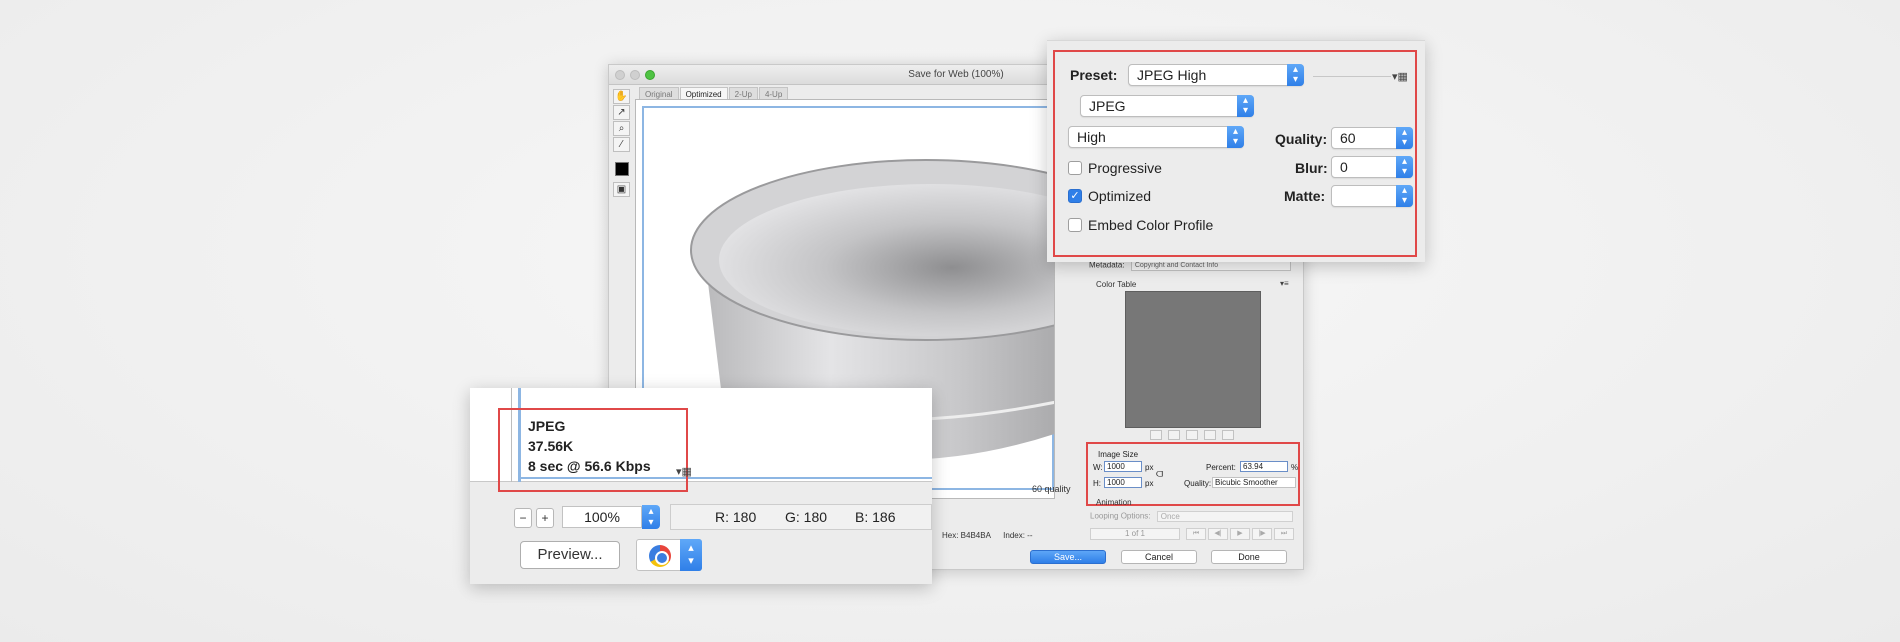  What do you see at coordinates (1210, 435) in the screenshot?
I see `new-color-icon` at bounding box center [1210, 435].